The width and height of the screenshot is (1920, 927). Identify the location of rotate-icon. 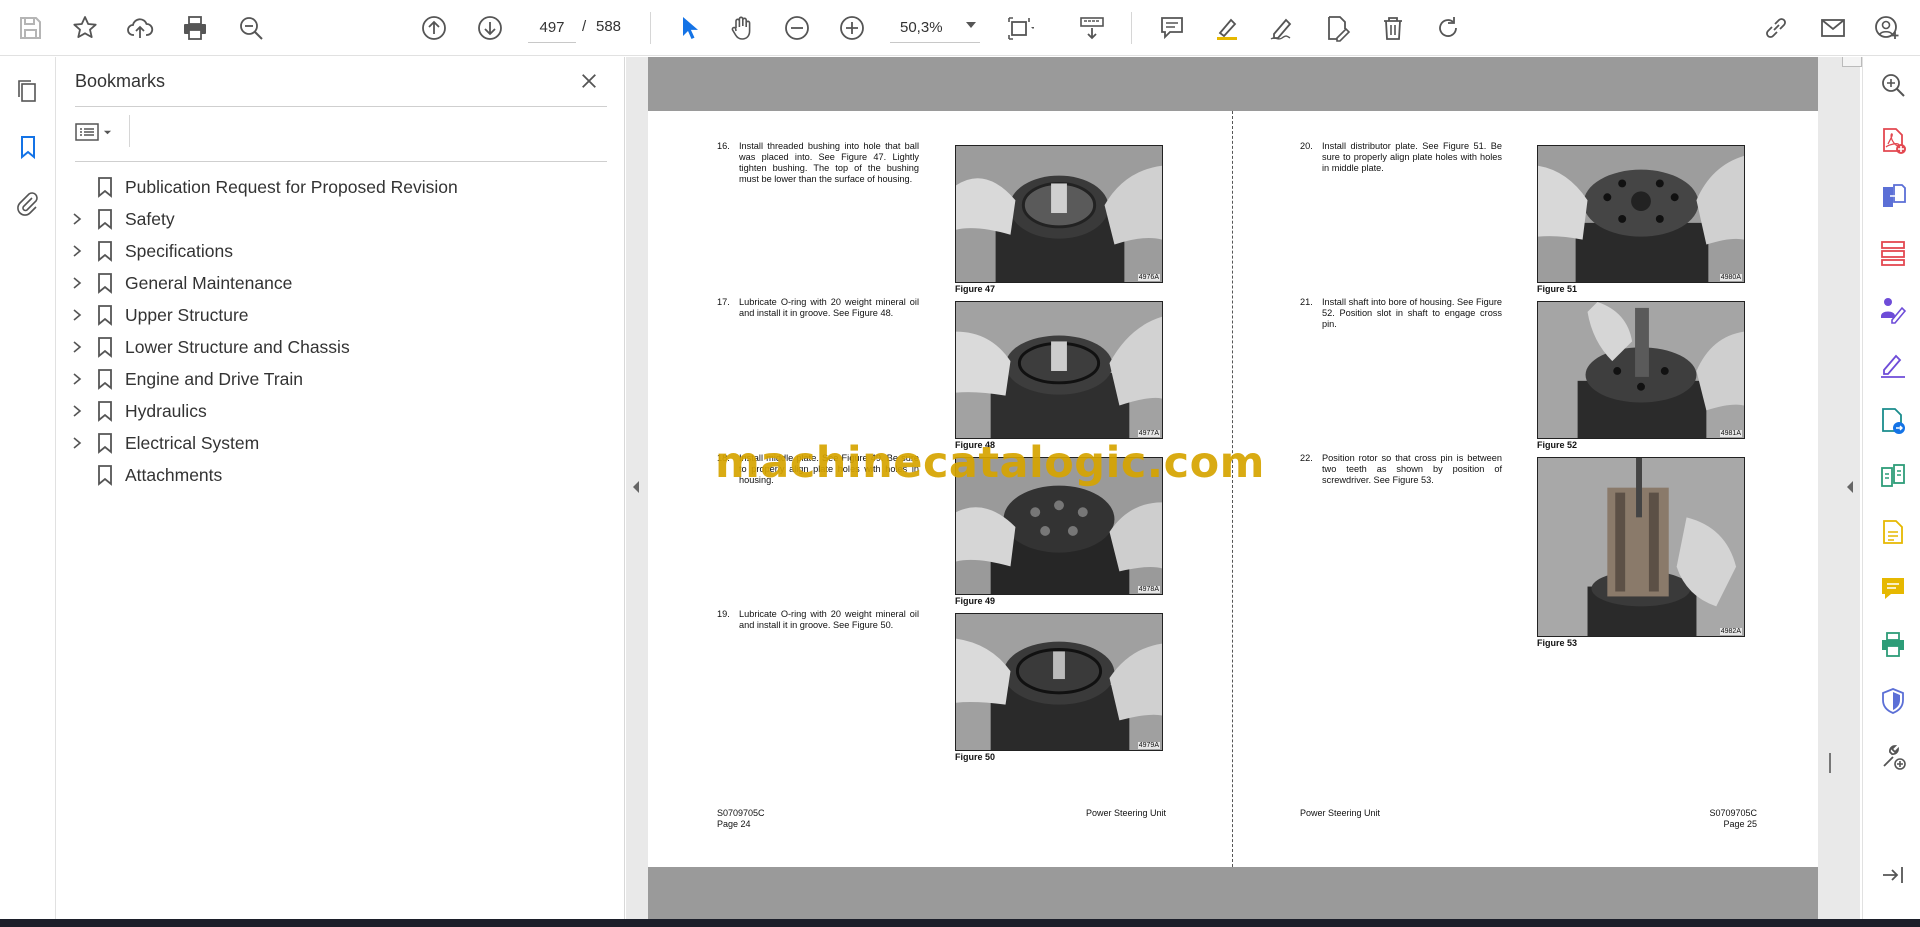
(1448, 28).